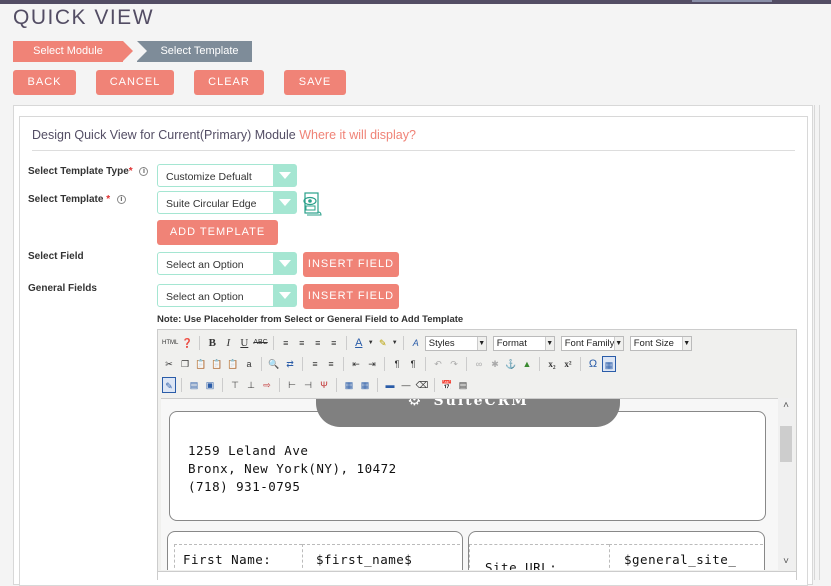  Describe the element at coordinates (274, 364) in the screenshot. I see `find-icon: 🔍` at that location.